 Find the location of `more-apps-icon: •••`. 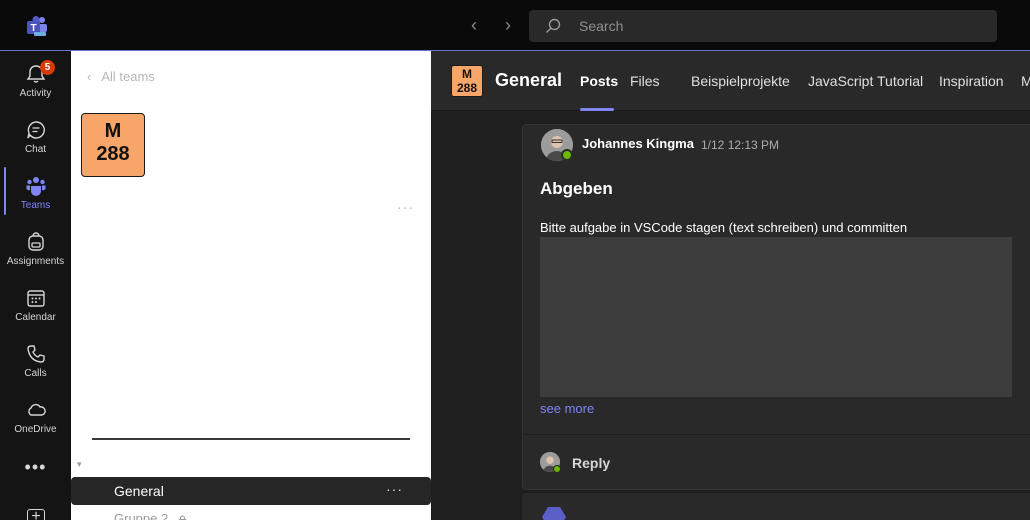

more-apps-icon: ••• is located at coordinates (35, 467).